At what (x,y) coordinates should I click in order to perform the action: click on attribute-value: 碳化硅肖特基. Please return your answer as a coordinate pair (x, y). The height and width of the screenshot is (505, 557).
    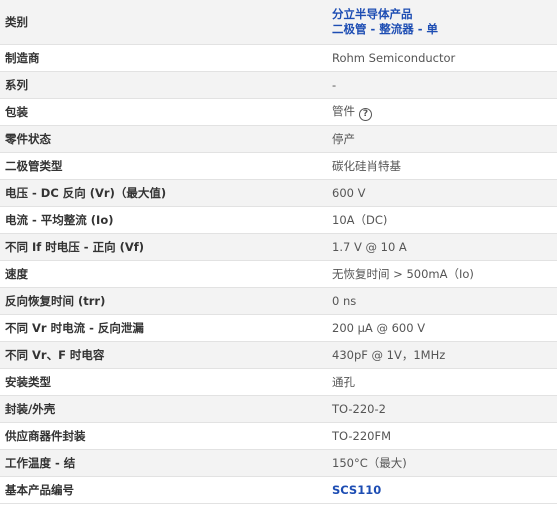
    Looking at the image, I should click on (440, 166).